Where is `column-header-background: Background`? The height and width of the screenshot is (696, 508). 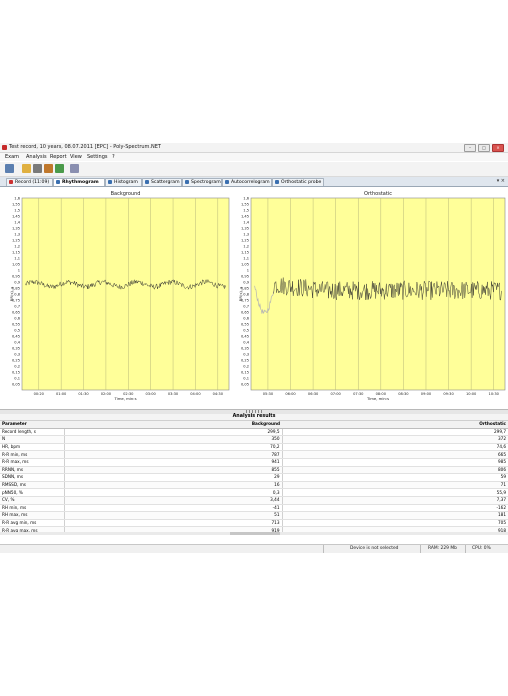
column-header-background: Background is located at coordinates (173, 425).